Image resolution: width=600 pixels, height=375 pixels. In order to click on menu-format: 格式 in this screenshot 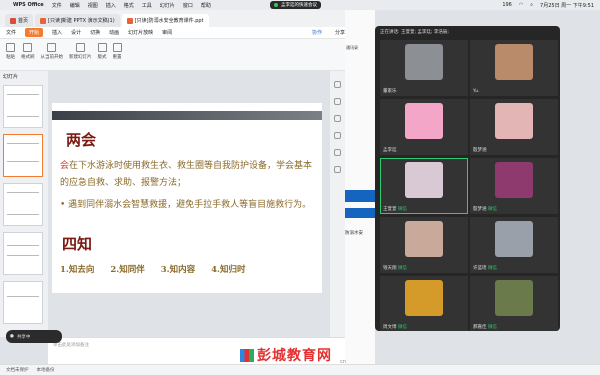, I will do `click(129, 5)`.